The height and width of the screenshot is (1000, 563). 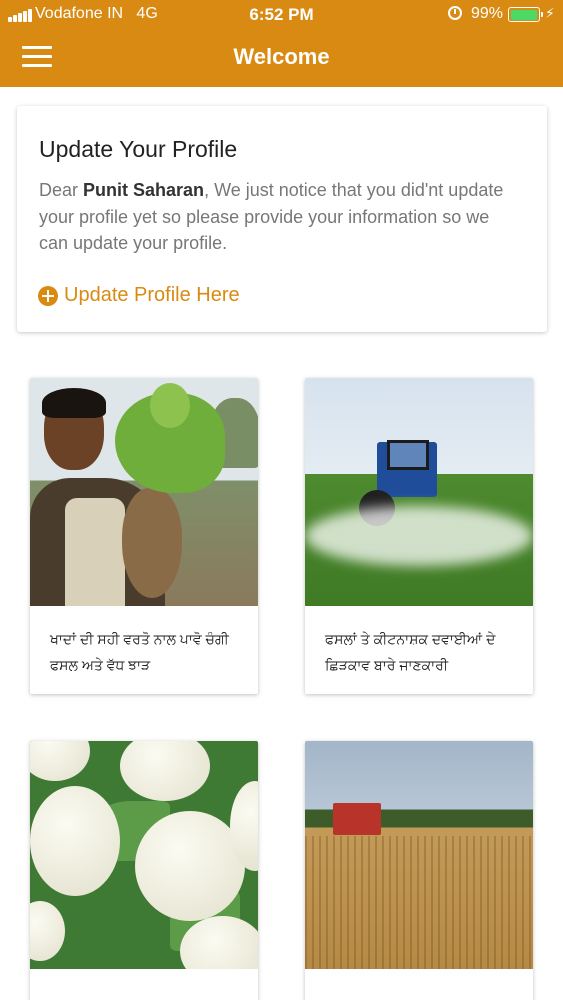 I want to click on page-title: Welcome, so click(x=281, y=56).